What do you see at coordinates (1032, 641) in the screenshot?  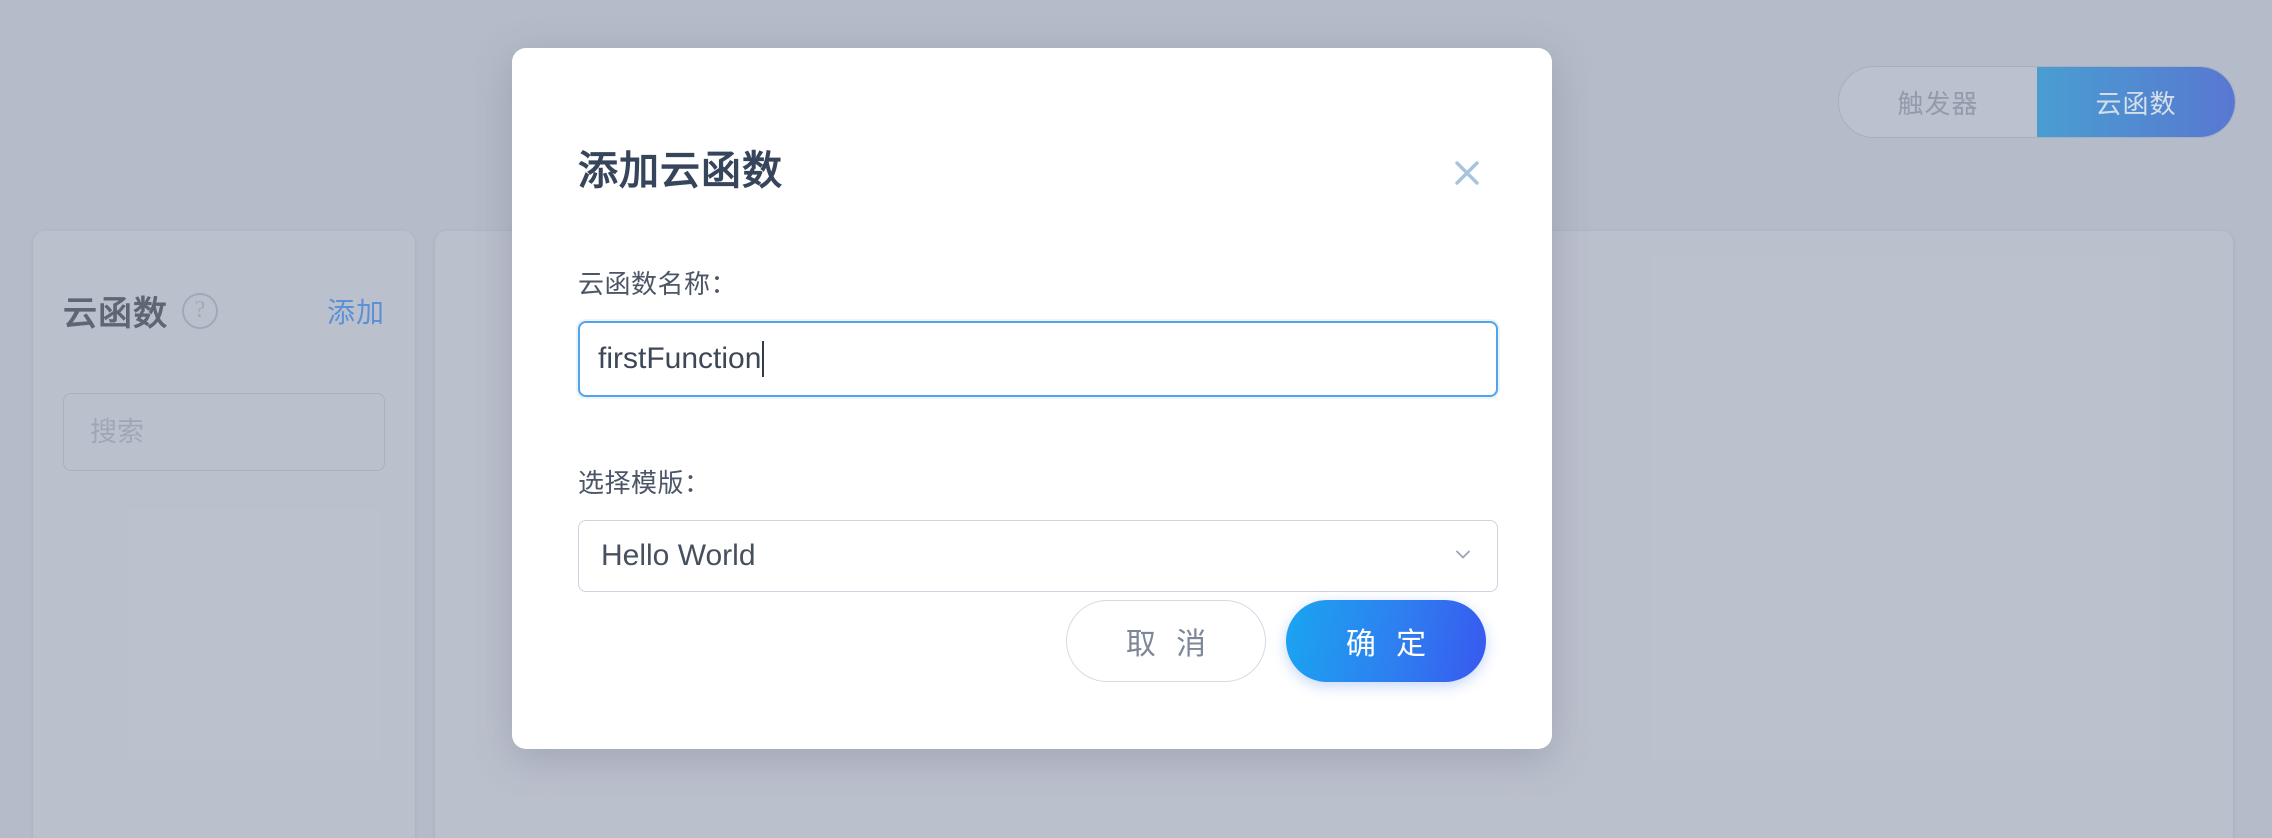 I see `modal-actions: 取 消 确 定` at bounding box center [1032, 641].